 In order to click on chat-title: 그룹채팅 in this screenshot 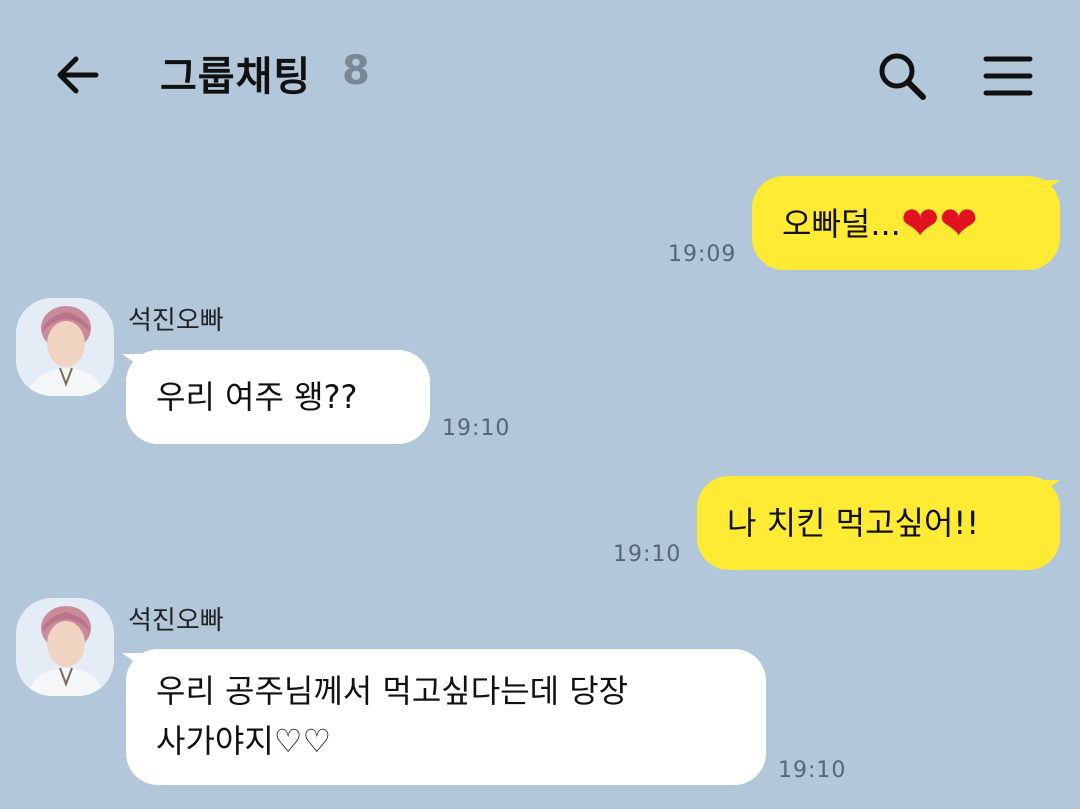, I will do `click(236, 77)`.